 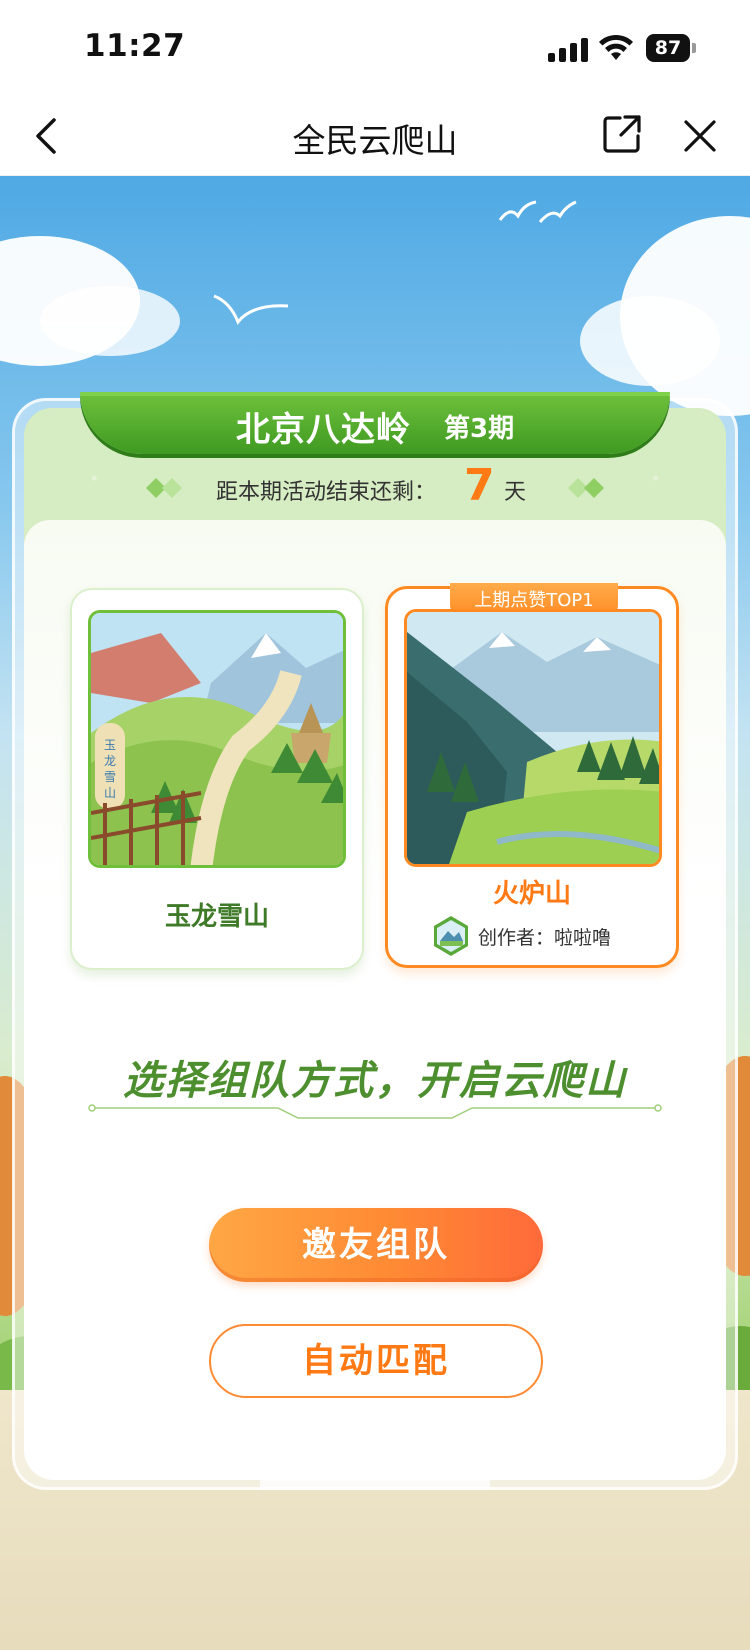 What do you see at coordinates (515, 492) in the screenshot?
I see `countdown-unit: 天` at bounding box center [515, 492].